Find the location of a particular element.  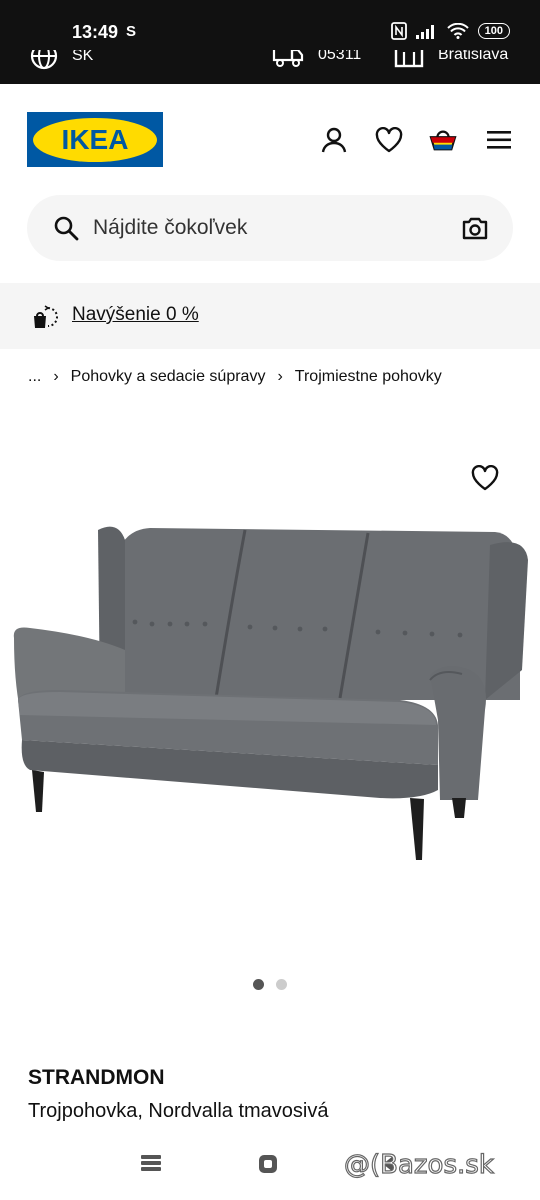

search-input is located at coordinates (263, 228).